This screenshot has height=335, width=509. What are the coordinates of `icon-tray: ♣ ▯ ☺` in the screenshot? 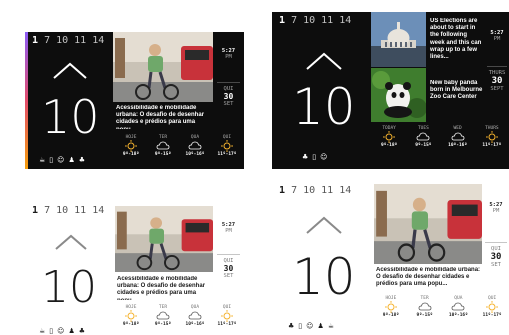 It's located at (314, 157).